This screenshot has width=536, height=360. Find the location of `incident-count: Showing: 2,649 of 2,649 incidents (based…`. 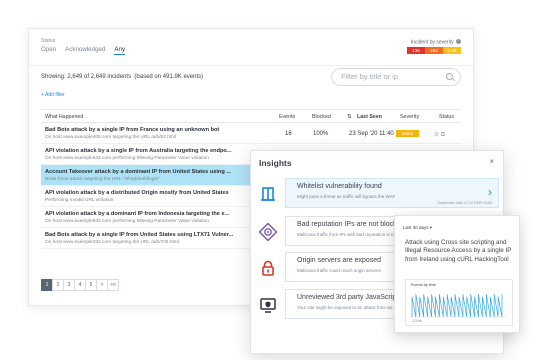

incident-count: Showing: 2,649 of 2,649 incidents (based… is located at coordinates (122, 77).